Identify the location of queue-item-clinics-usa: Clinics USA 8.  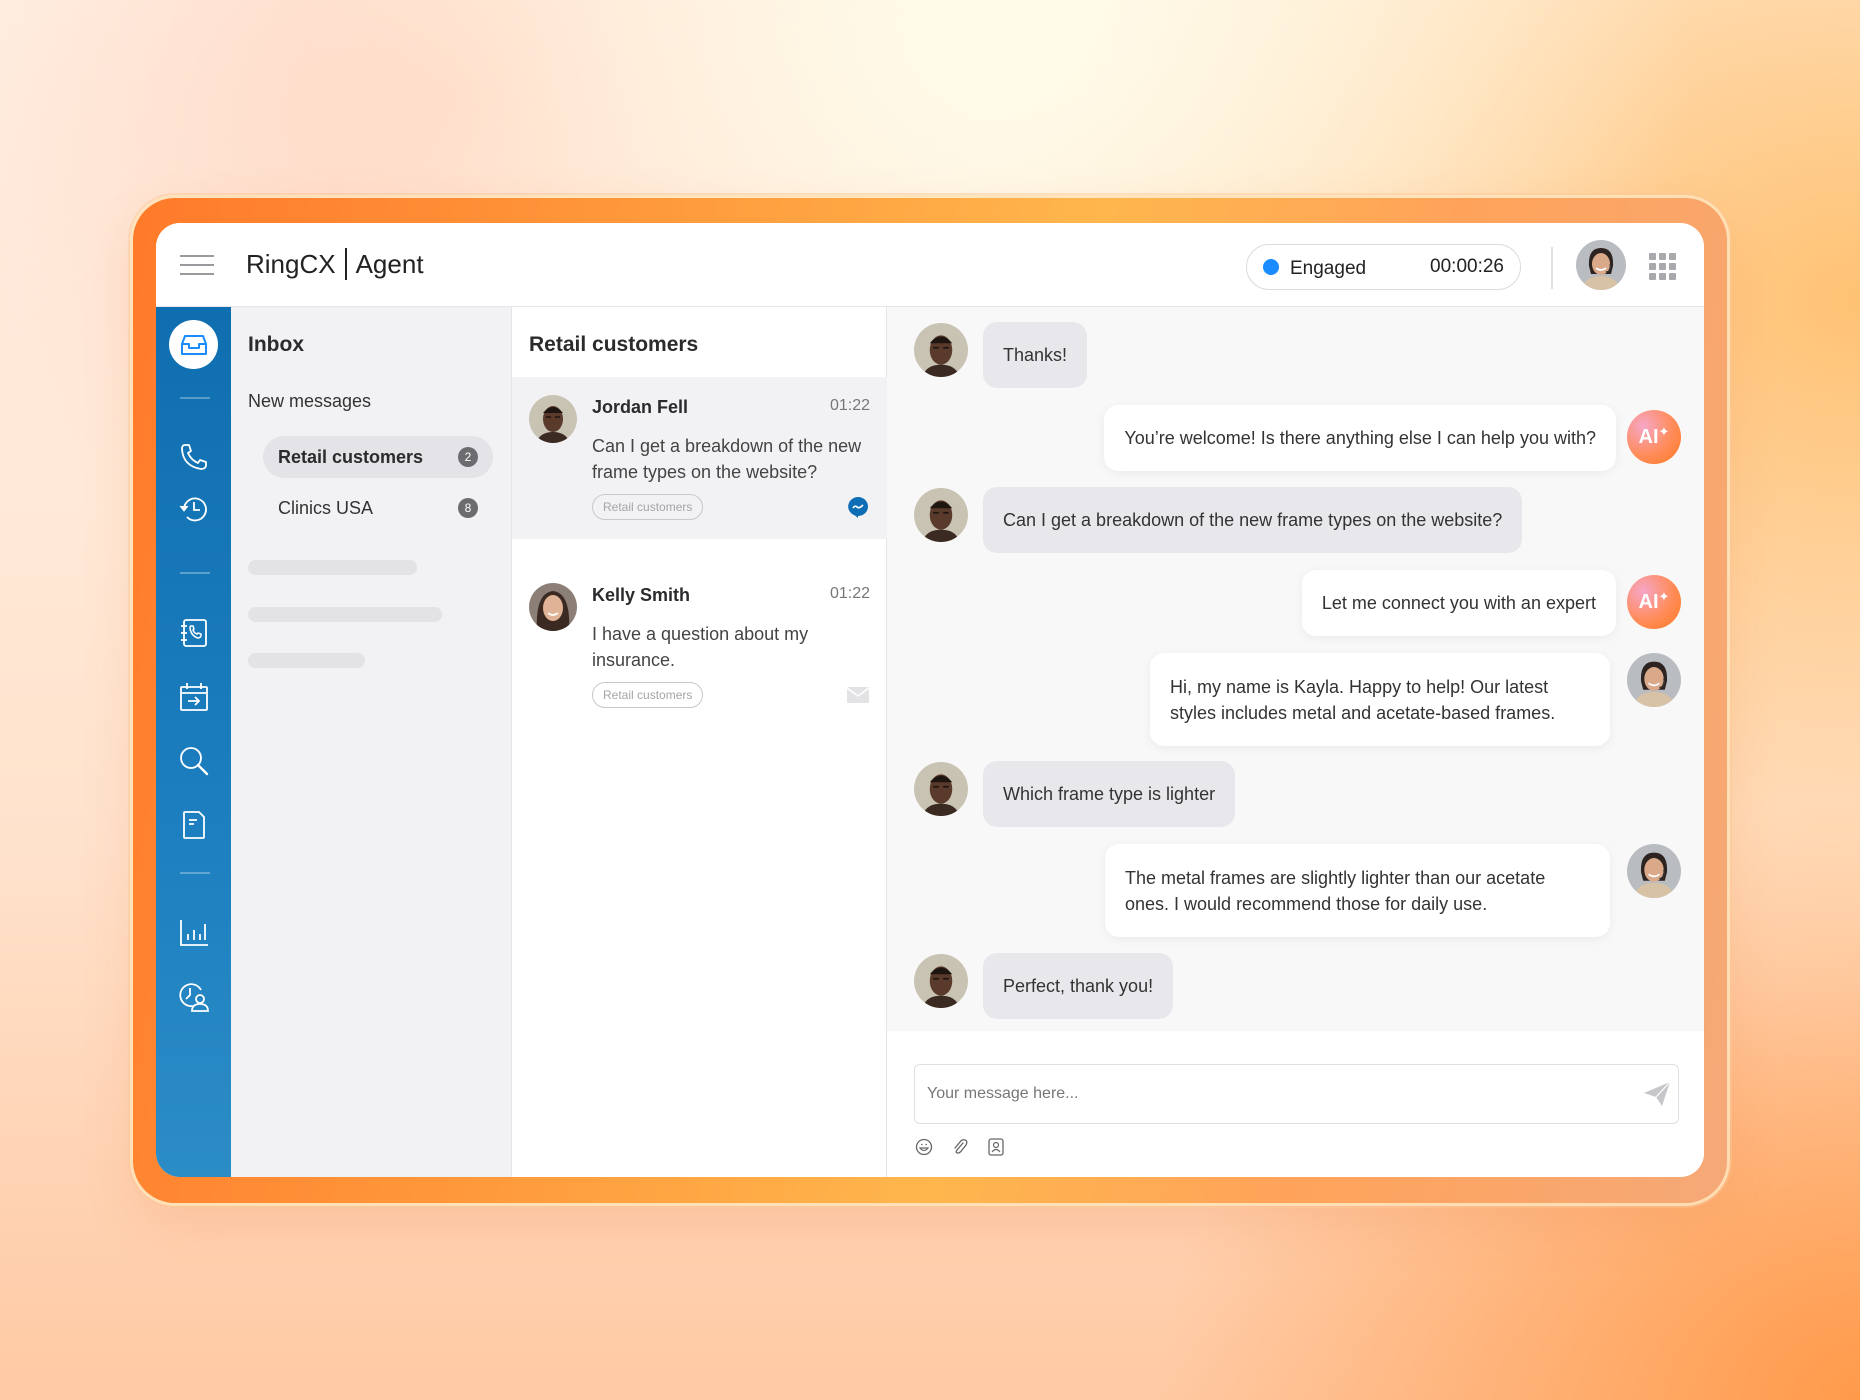
(378, 508).